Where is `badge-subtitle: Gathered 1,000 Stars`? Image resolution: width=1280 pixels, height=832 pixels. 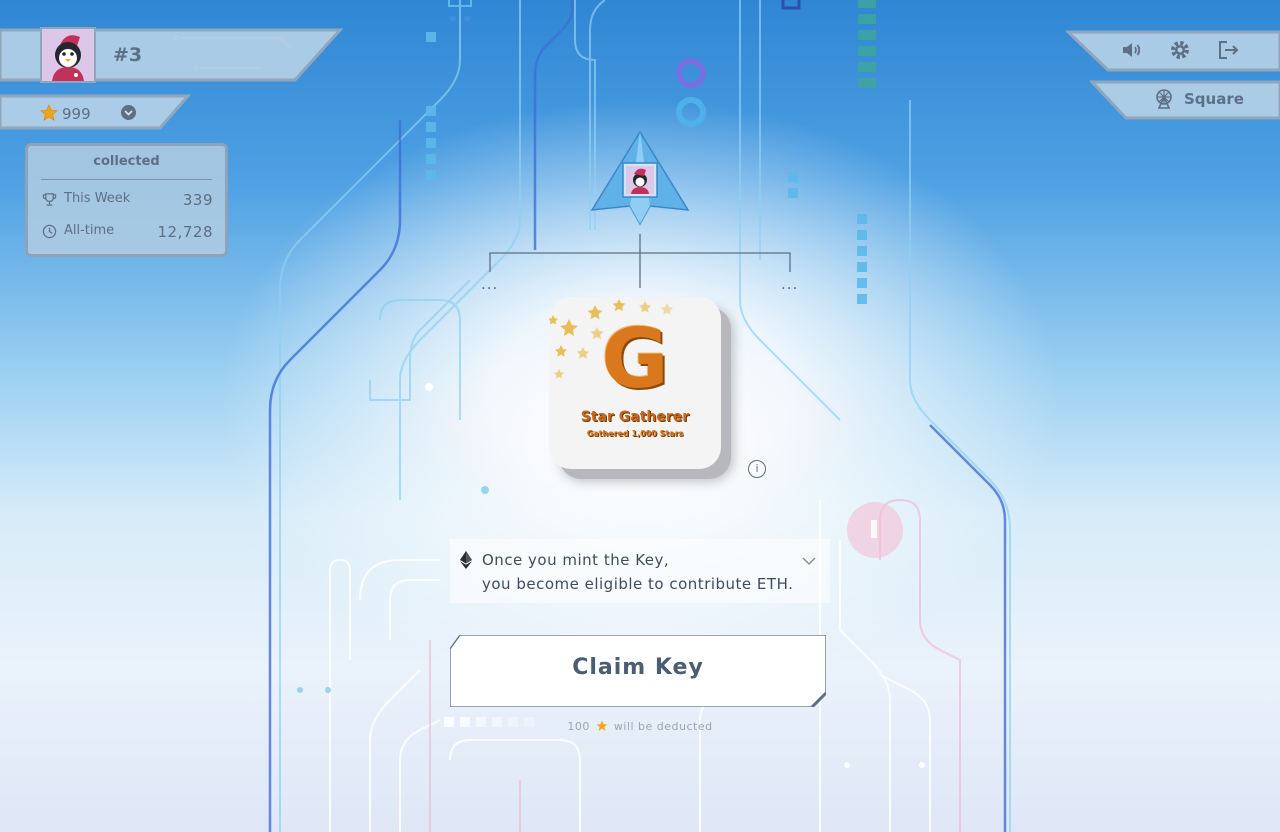
badge-subtitle: Gathered 1,000 Stars is located at coordinates (635, 433).